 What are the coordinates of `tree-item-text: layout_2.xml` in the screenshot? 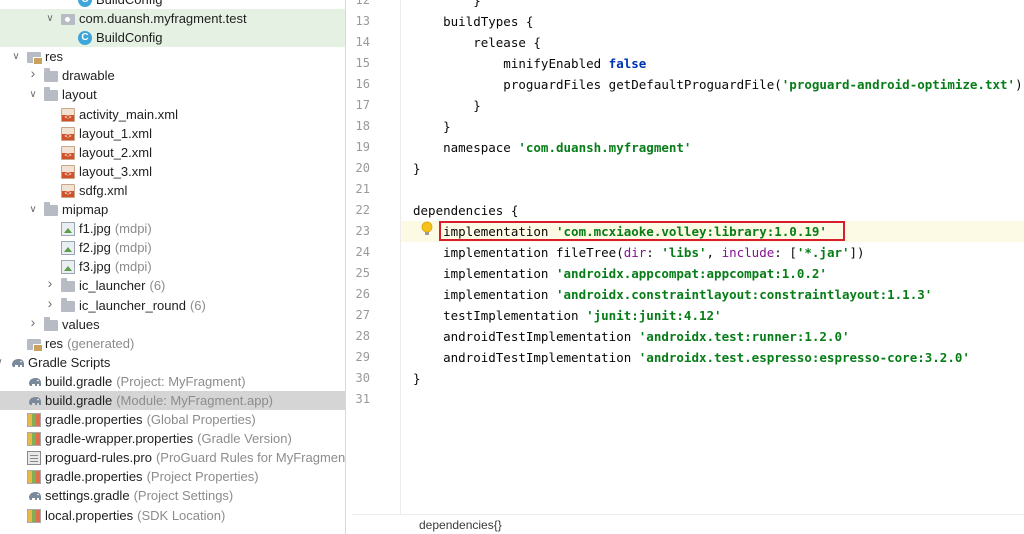 It's located at (115, 152).